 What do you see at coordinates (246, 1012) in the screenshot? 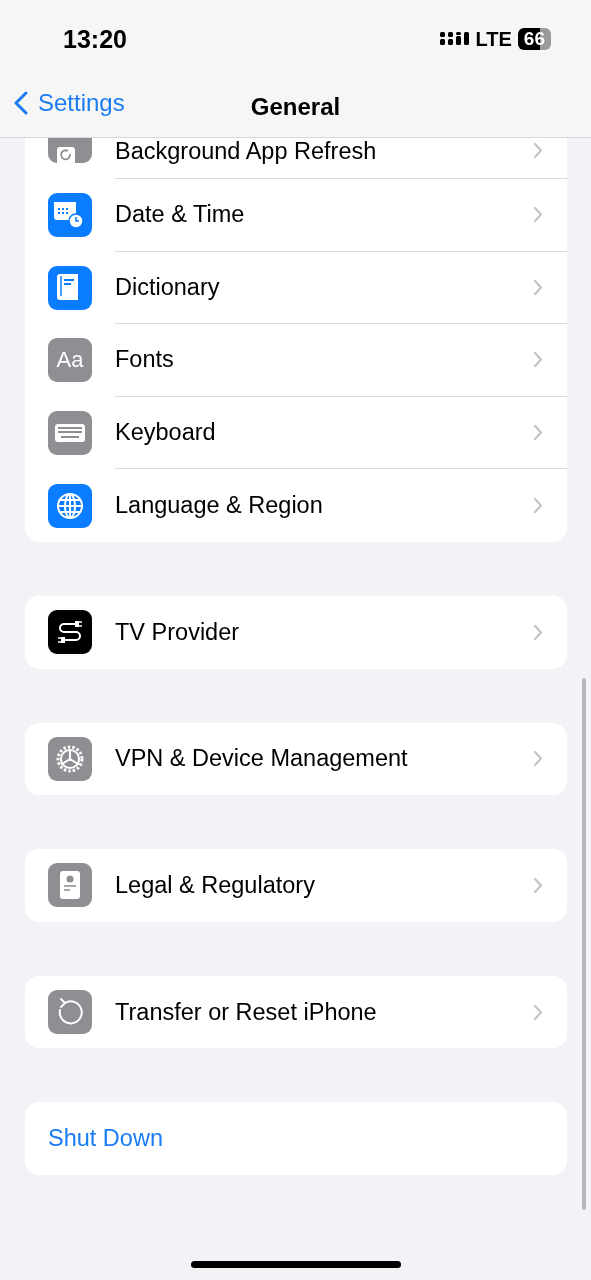
I see `row-label: Transfer or Reset iPhone` at bounding box center [246, 1012].